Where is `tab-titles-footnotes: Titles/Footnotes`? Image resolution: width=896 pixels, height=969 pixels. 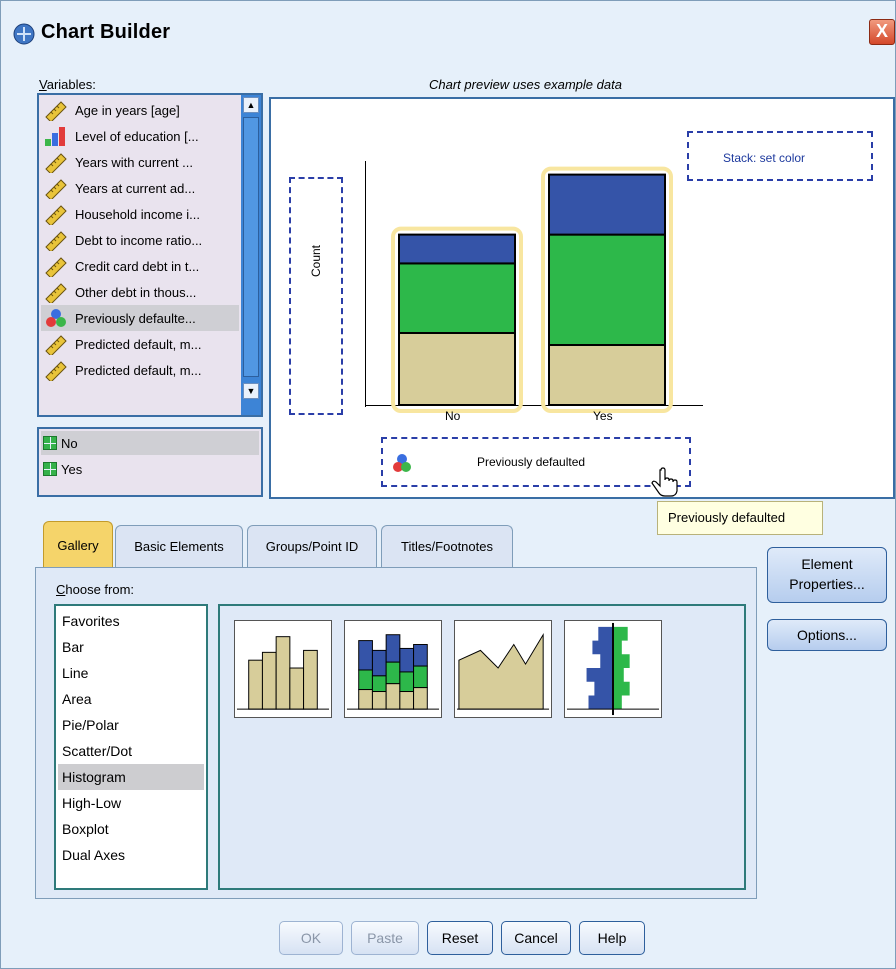
tab-titles-footnotes: Titles/Footnotes is located at coordinates (447, 547).